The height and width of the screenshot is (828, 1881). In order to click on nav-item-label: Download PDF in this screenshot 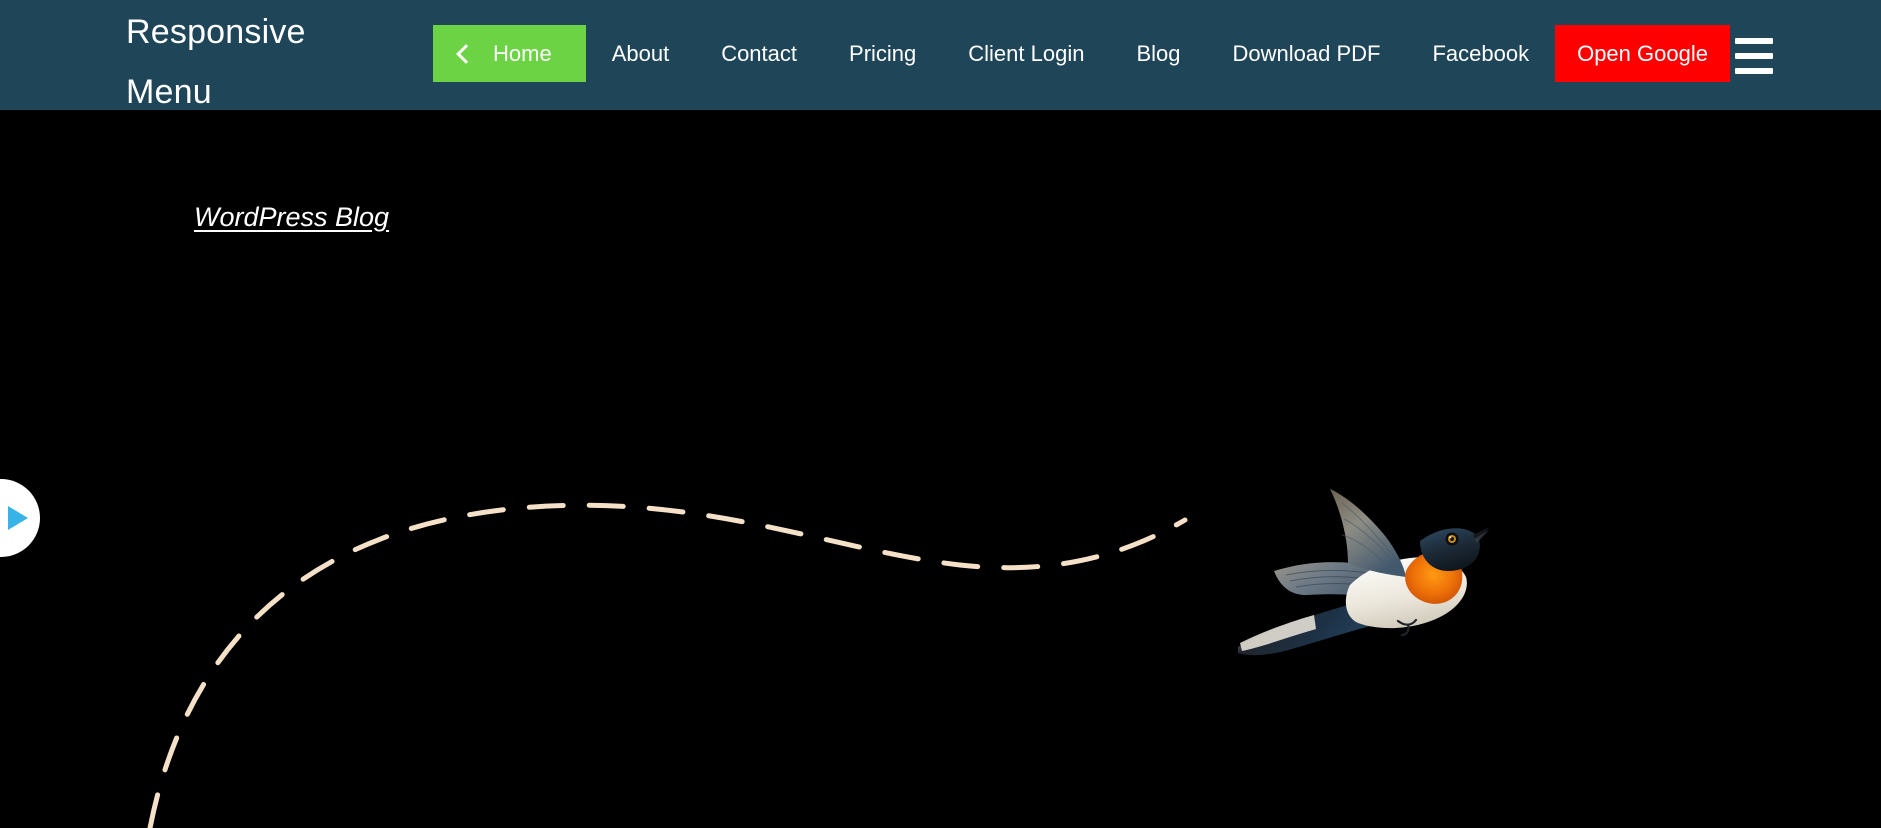, I will do `click(1306, 53)`.